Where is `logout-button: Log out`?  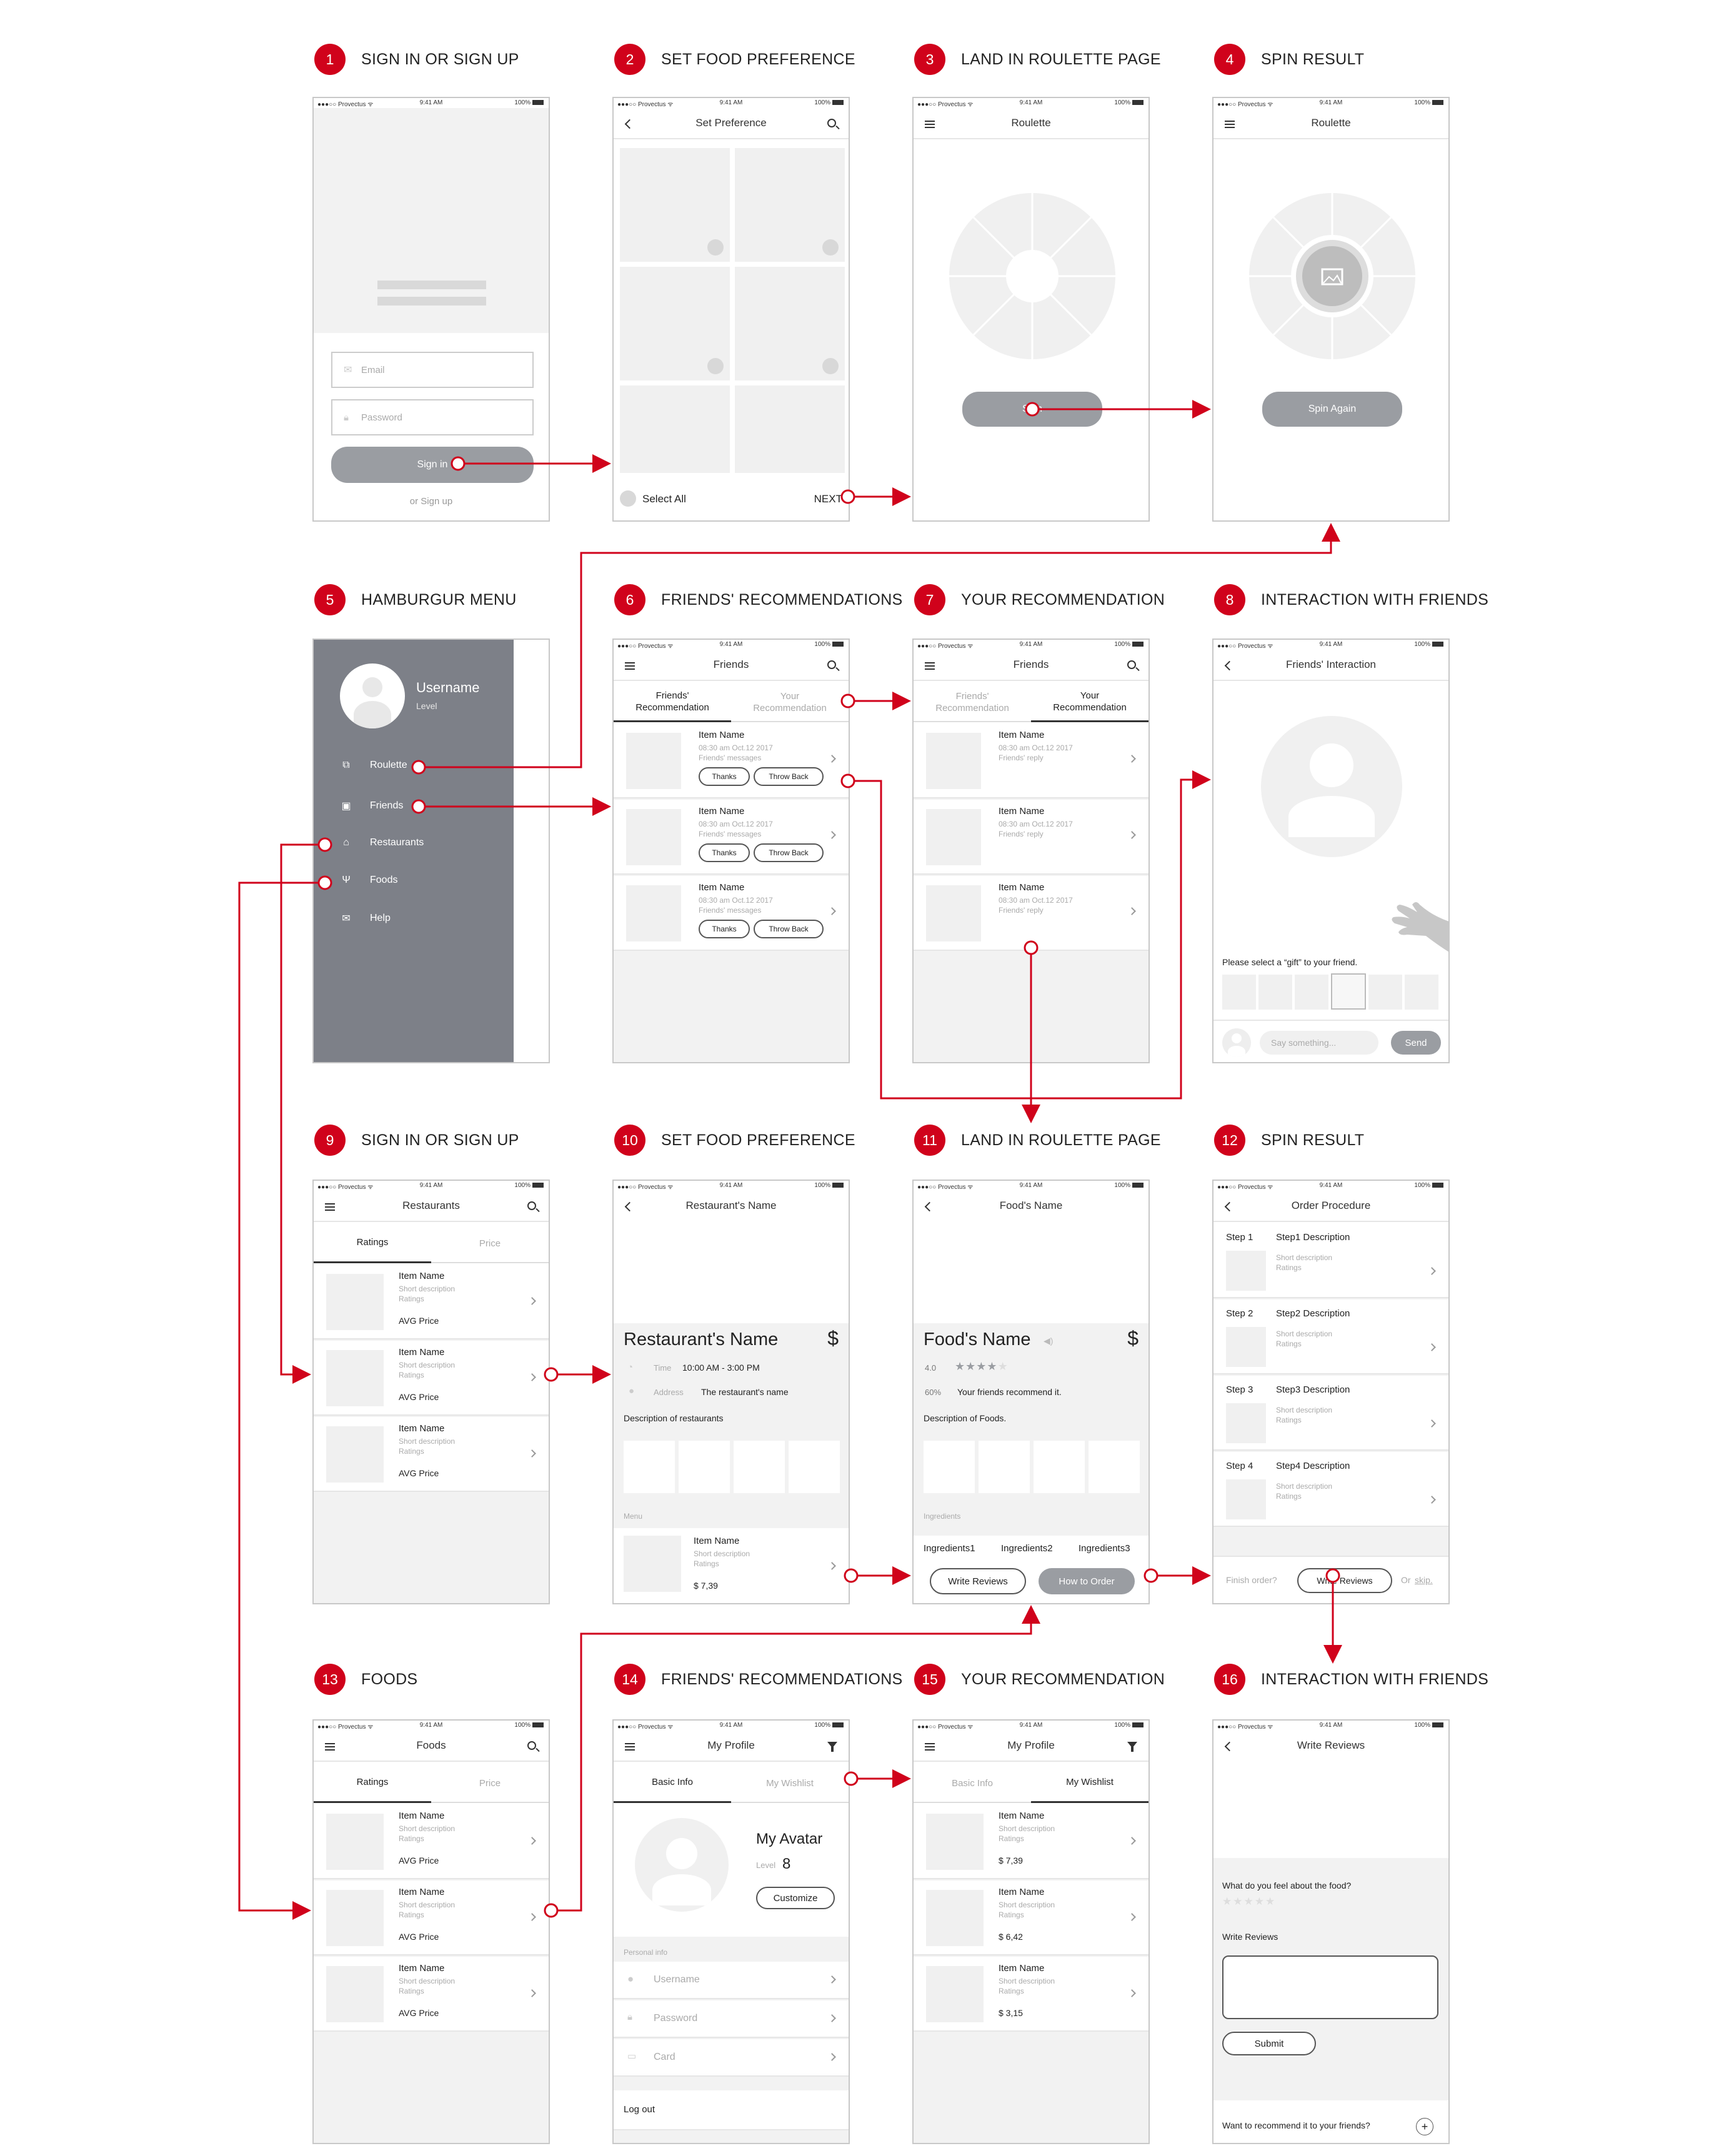
logout-button: Log out is located at coordinates (731, 2110).